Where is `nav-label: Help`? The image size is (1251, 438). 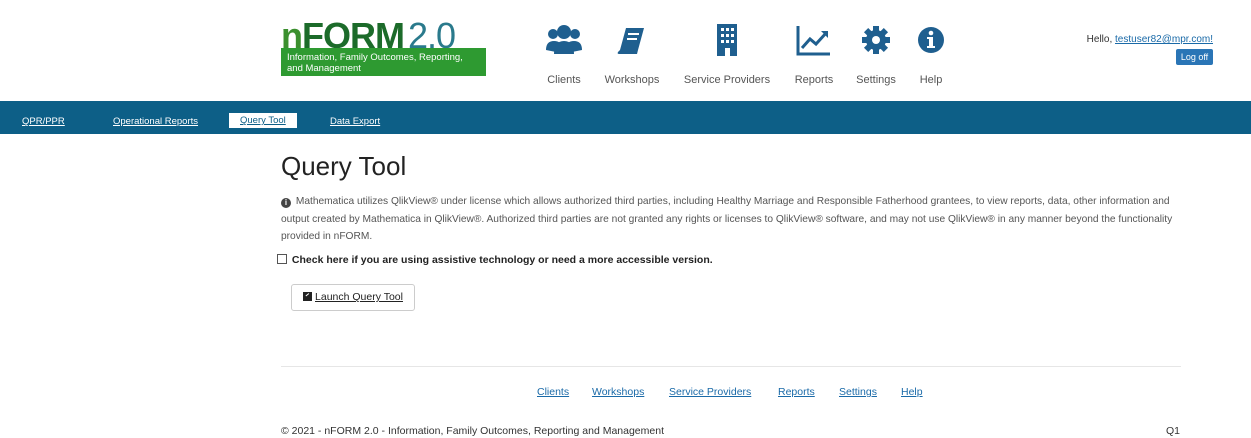 nav-label: Help is located at coordinates (931, 80).